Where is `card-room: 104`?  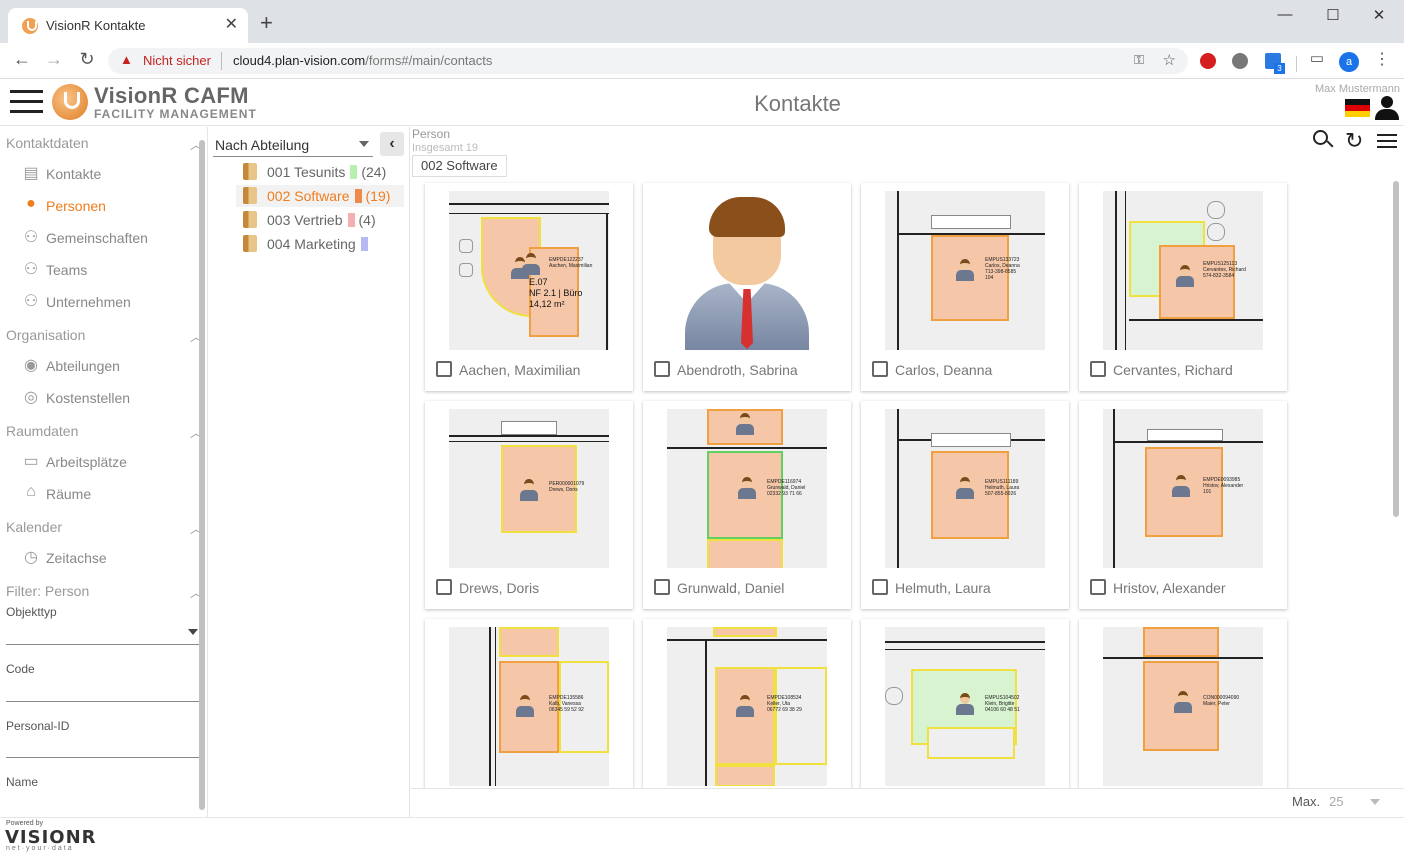 card-room: 104 is located at coordinates (989, 278).